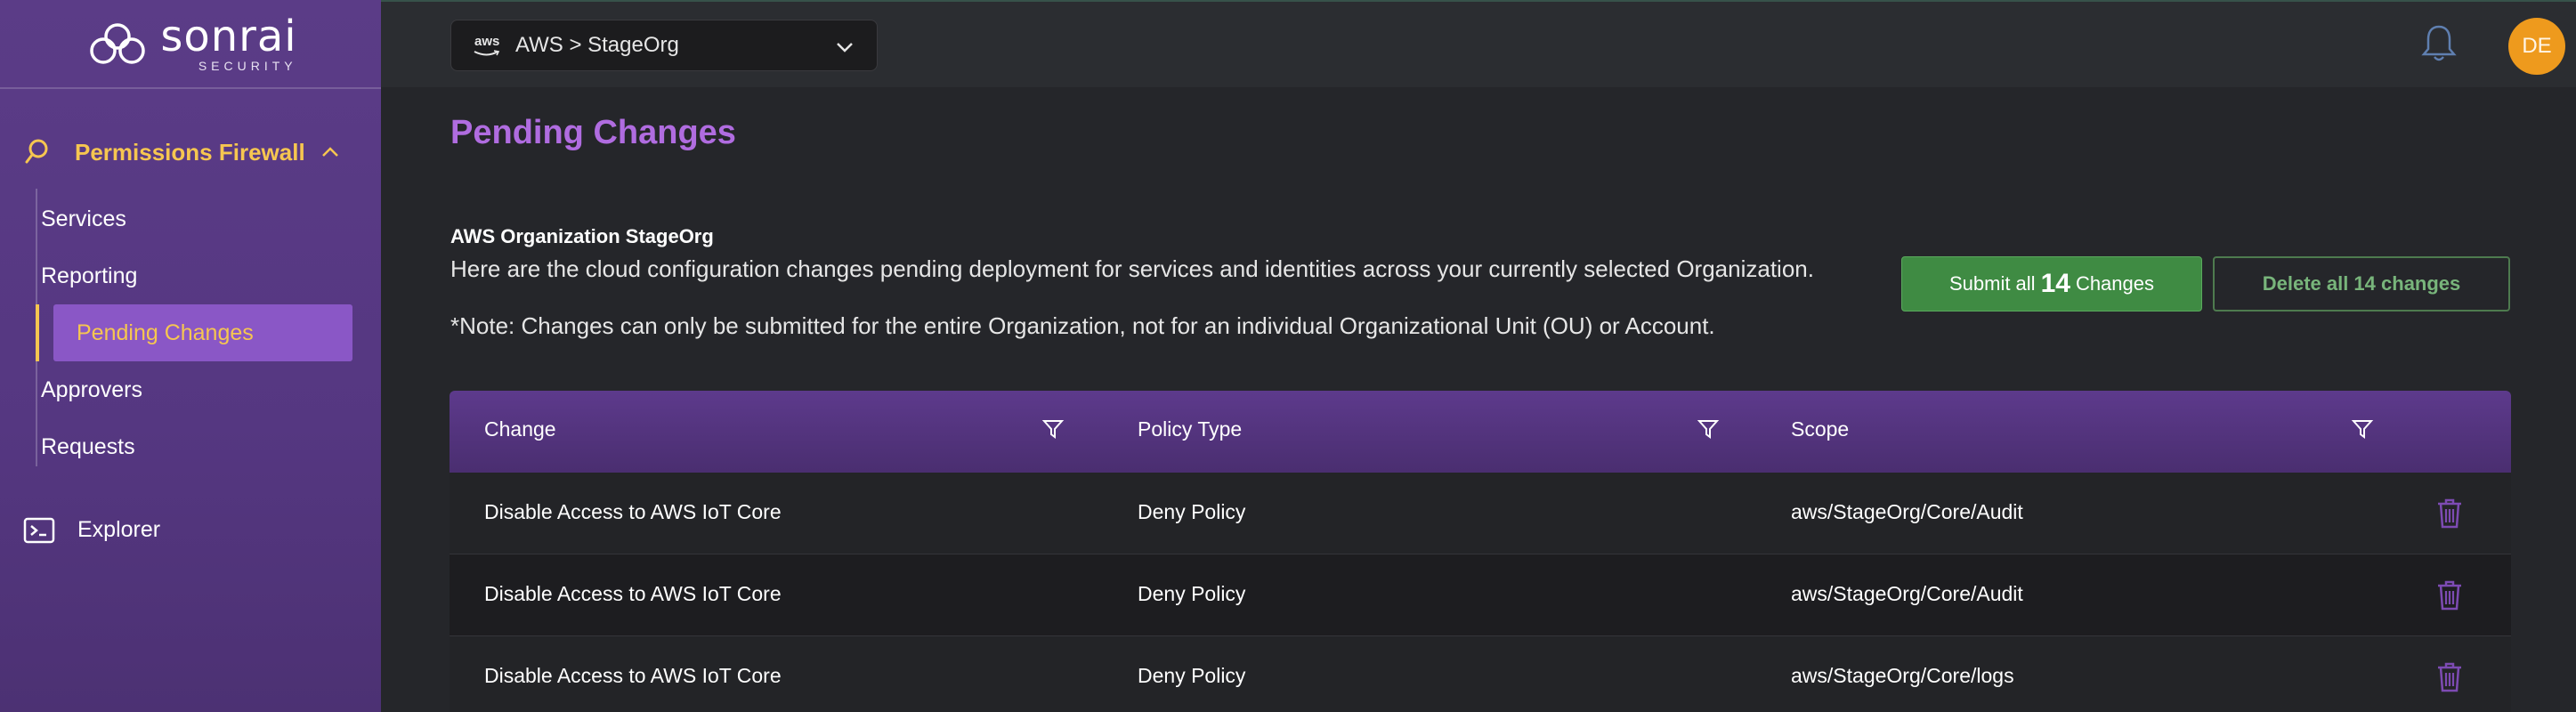 The height and width of the screenshot is (712, 2576). I want to click on sidebar-section-label: Permissions Firewall, so click(190, 152).